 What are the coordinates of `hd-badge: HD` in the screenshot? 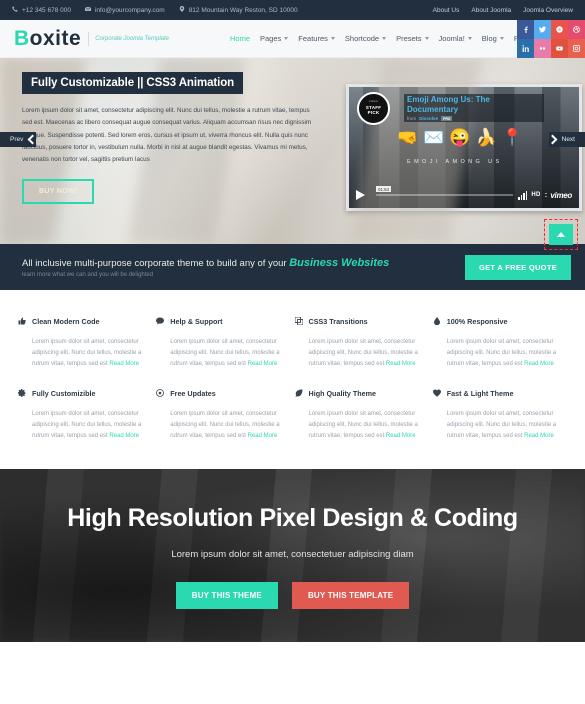 It's located at (535, 195).